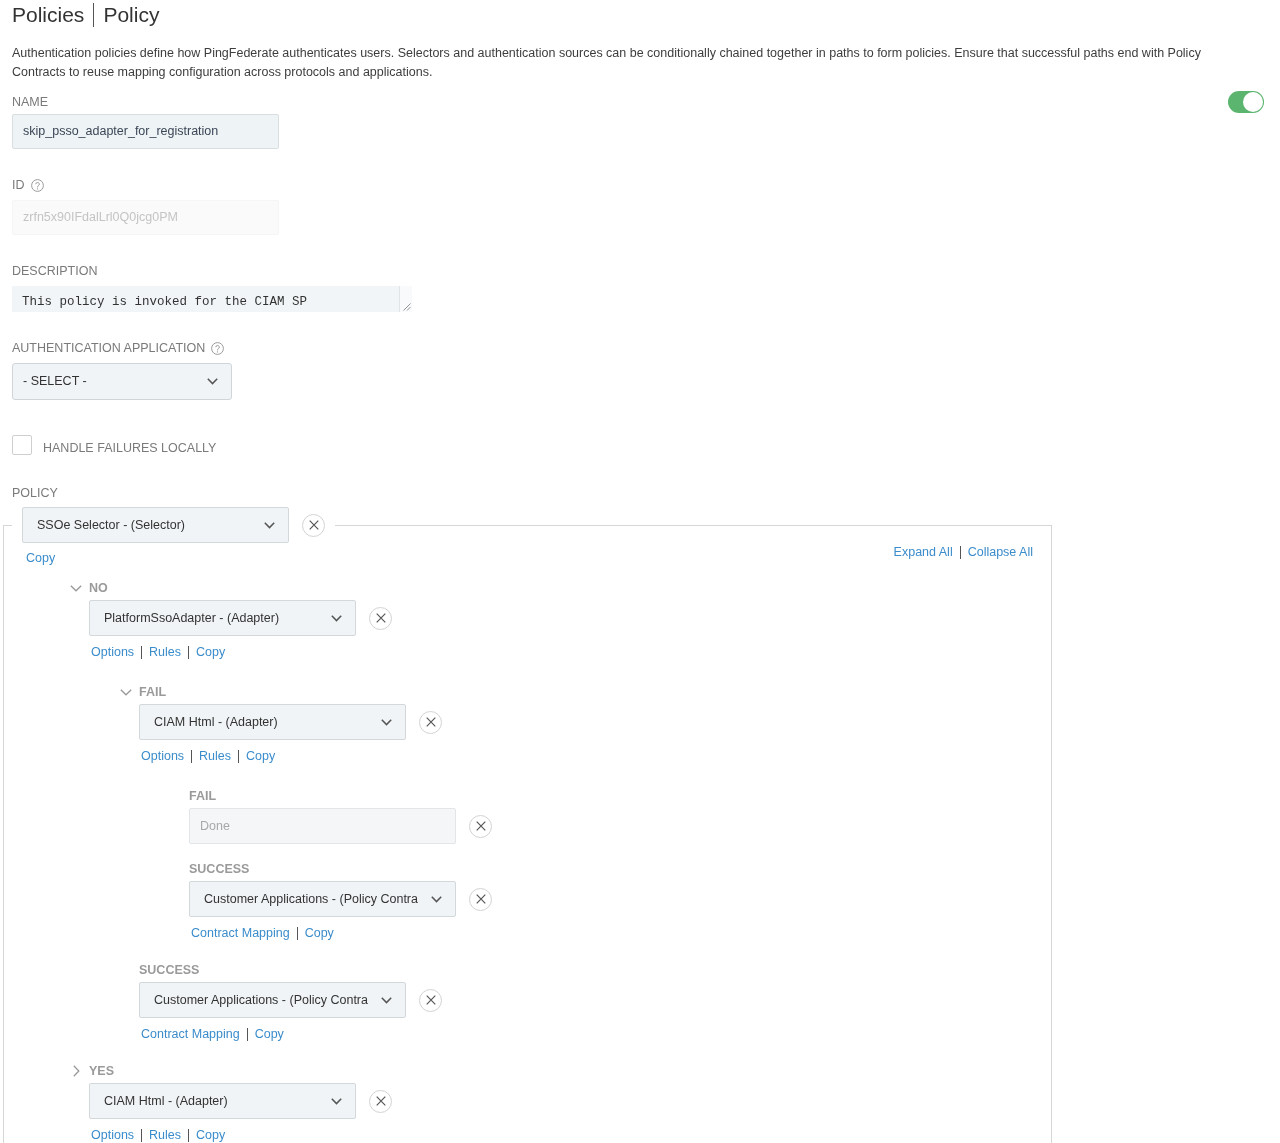 This screenshot has width=1280, height=1143. Describe the element at coordinates (131, 15) in the screenshot. I see `page-title: Policy` at that location.